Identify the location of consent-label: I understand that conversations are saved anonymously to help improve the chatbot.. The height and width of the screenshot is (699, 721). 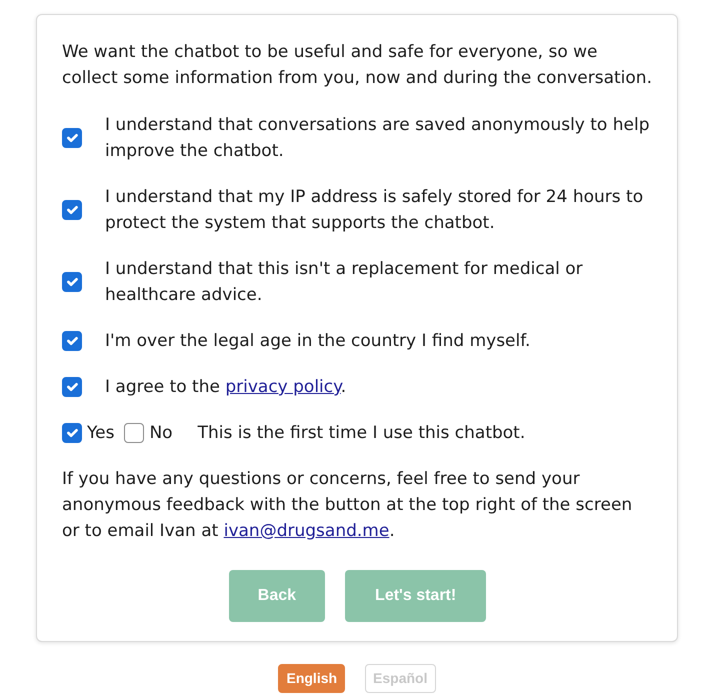
(377, 138).